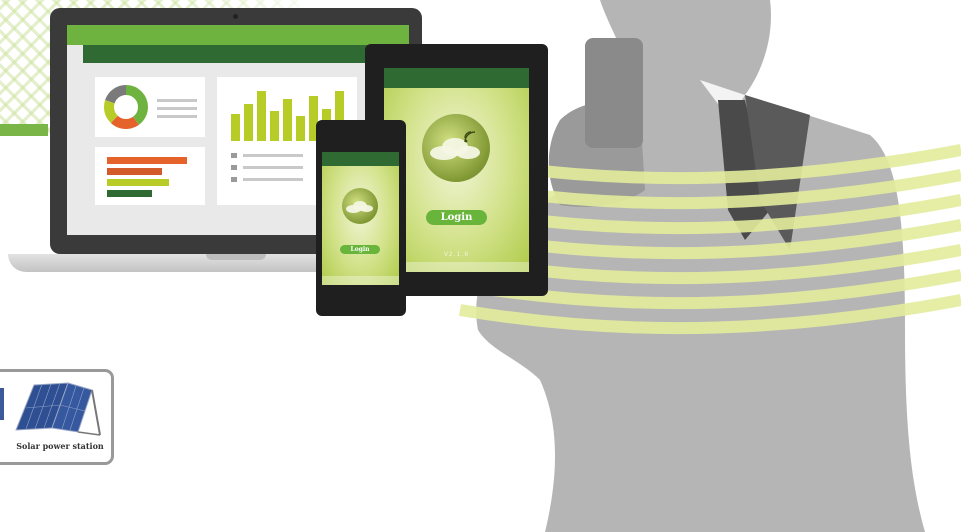  Describe the element at coordinates (134, 171) in the screenshot. I see `hbar-red` at that location.